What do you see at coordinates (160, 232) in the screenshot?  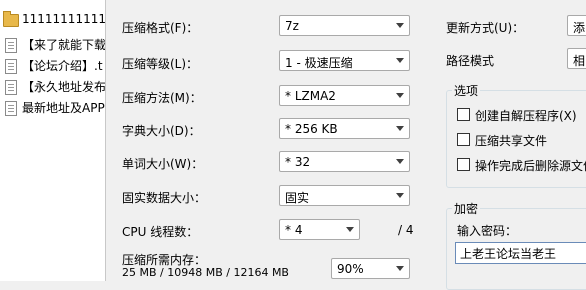 I see `cpu-threads-label: CPU 线程数：` at bounding box center [160, 232].